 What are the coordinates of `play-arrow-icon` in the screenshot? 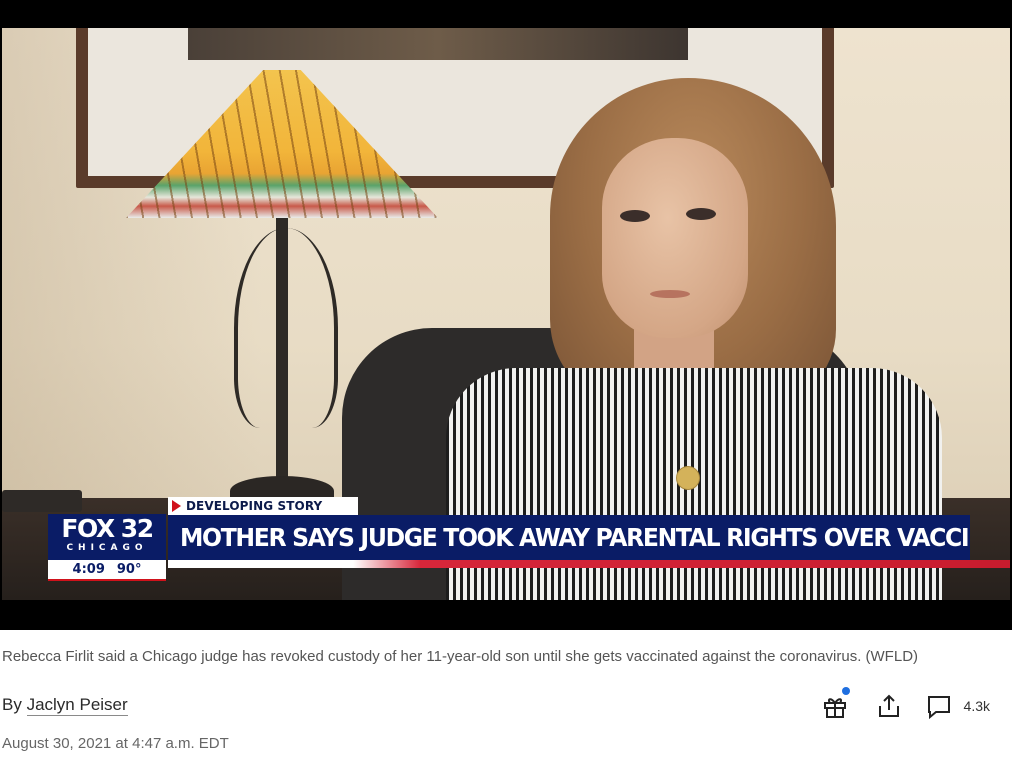 It's located at (176, 506).